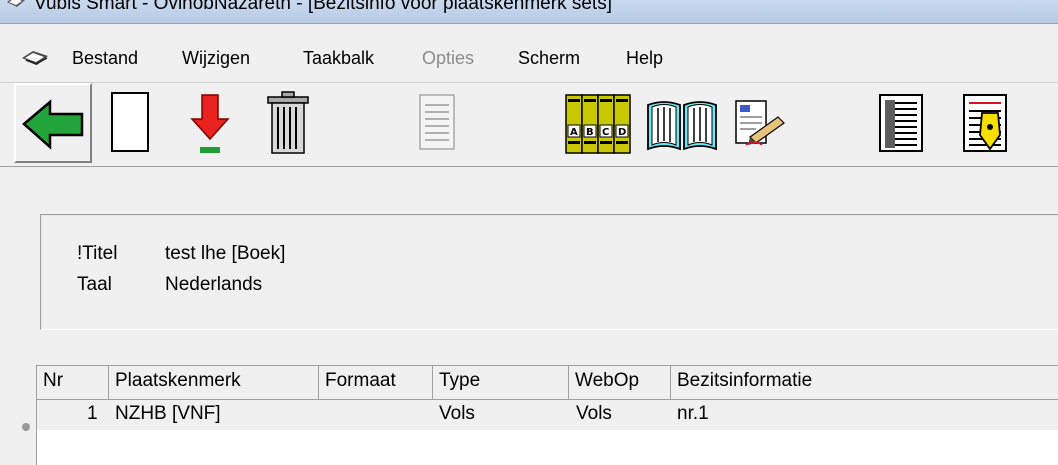 The width and height of the screenshot is (1058, 465). What do you see at coordinates (26, 412) in the screenshot?
I see `row-indicator-strip` at bounding box center [26, 412].